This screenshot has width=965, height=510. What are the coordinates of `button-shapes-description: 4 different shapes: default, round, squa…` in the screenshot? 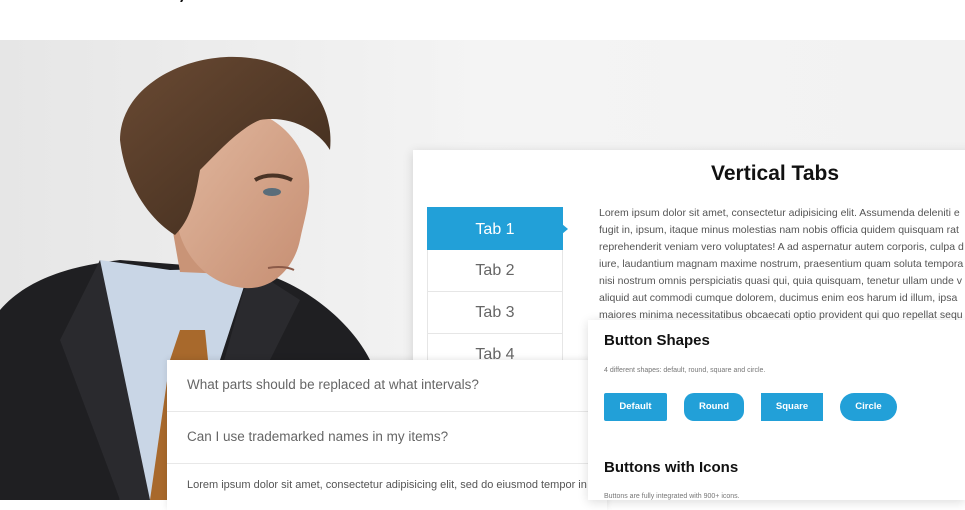 It's located at (685, 370).